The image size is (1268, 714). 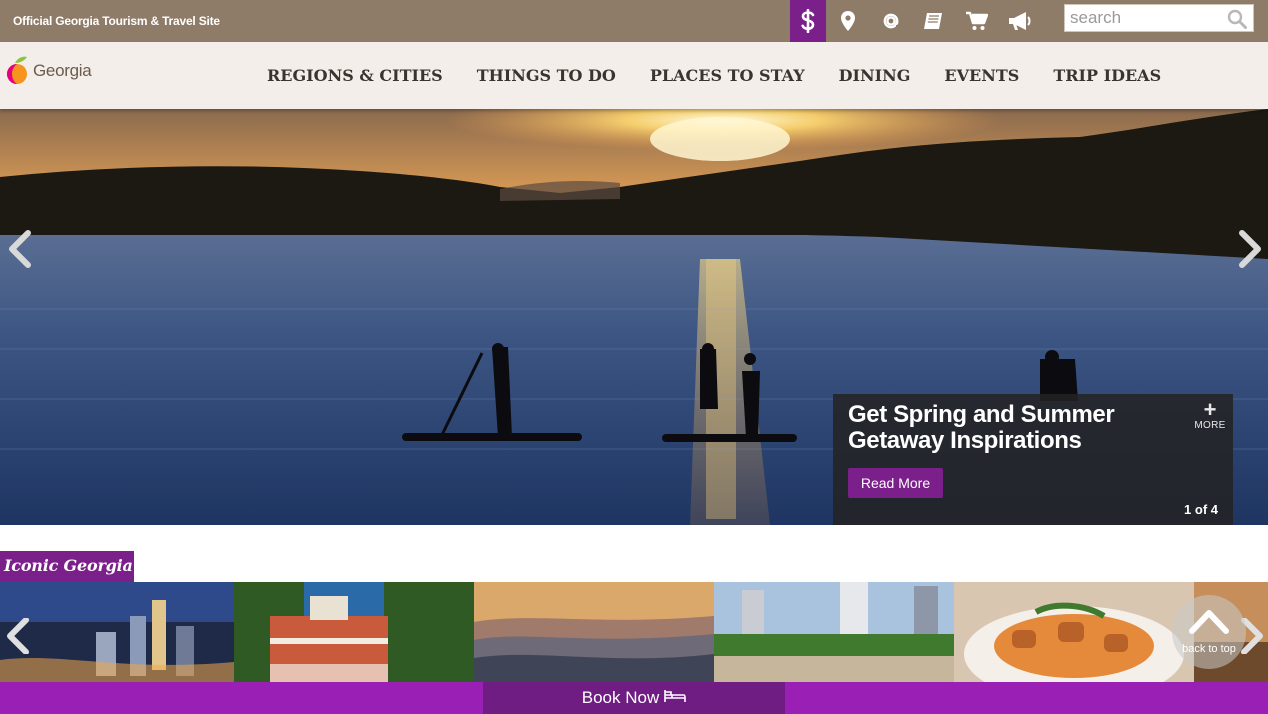 I want to click on nav-item-things-to-do: THINGS TO DO, so click(x=546, y=75).